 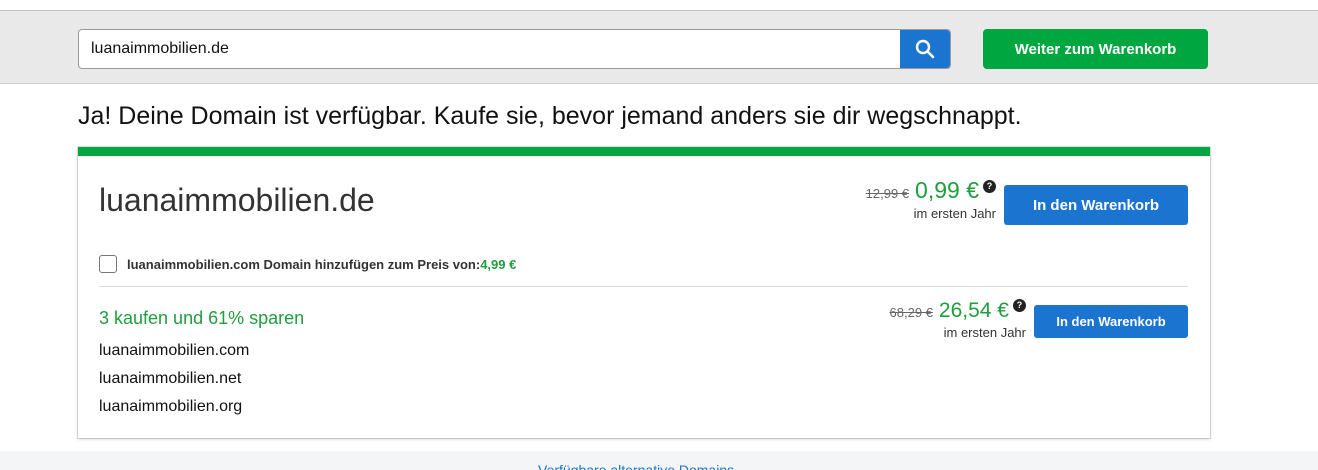 I want to click on add-to-cart-button: In den Warenkorb, so click(x=1096, y=205).